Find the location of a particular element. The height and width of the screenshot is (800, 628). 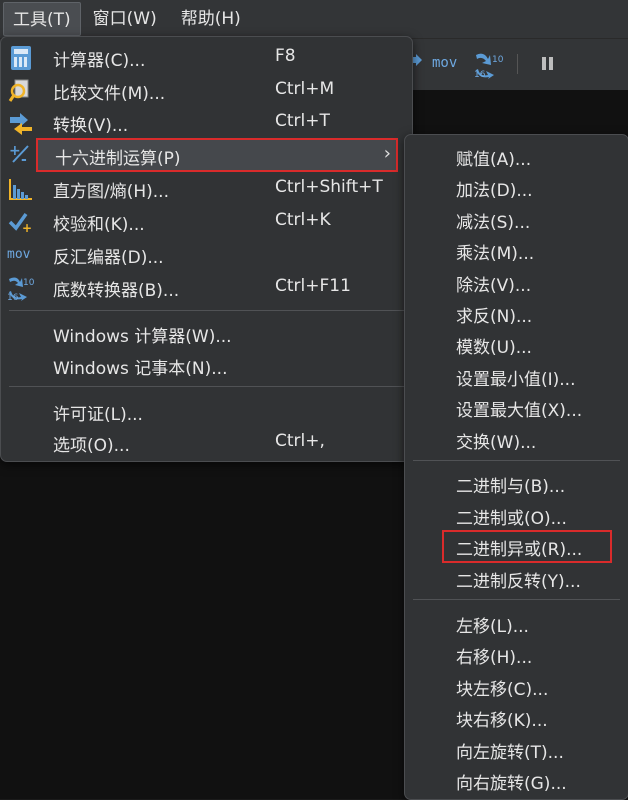

menu-item-label: 十六进制运算(P) is located at coordinates (118, 159).